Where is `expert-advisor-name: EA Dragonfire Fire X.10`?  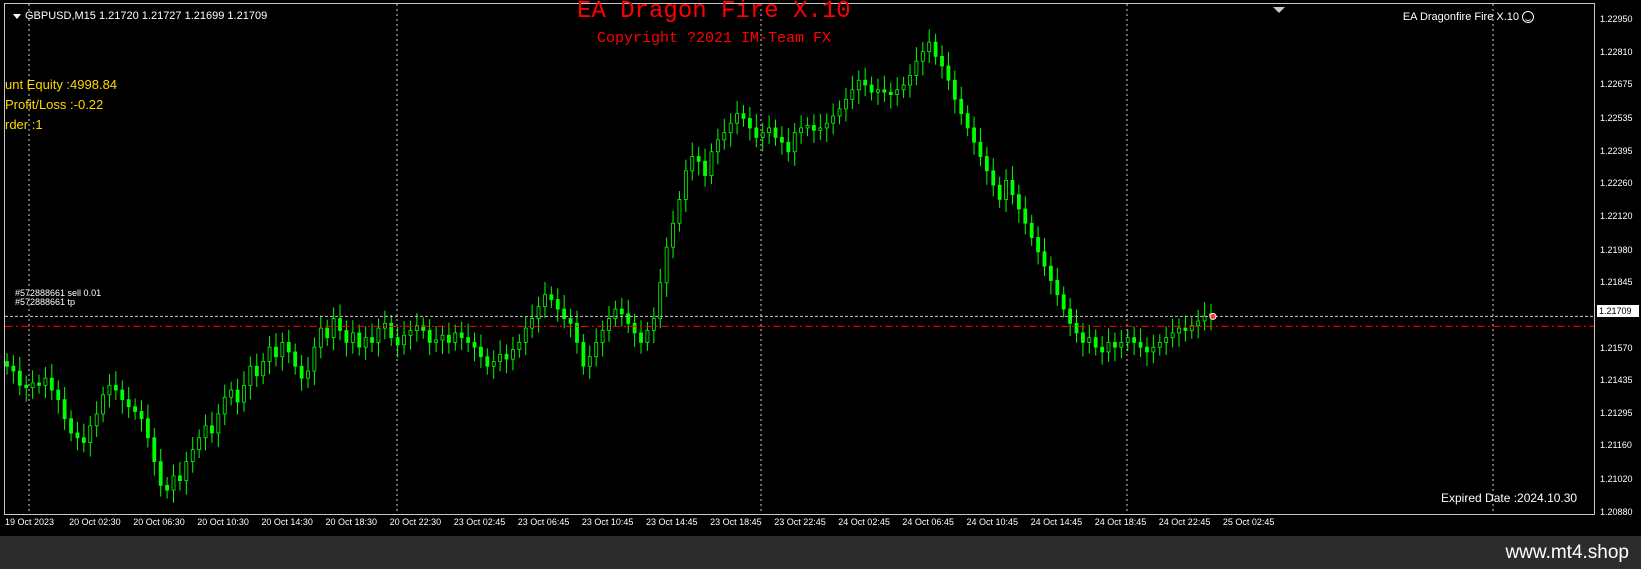 expert-advisor-name: EA Dragonfire Fire X.10 is located at coordinates (1468, 17).